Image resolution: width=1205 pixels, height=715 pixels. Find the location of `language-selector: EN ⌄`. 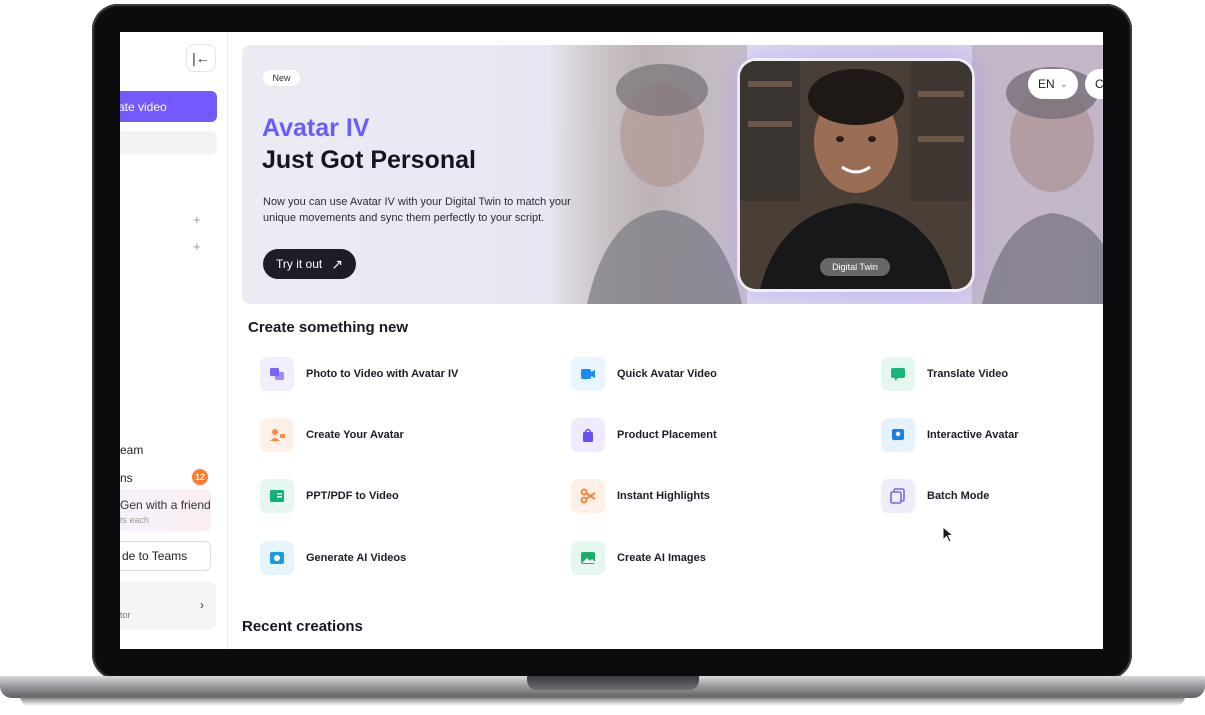

language-selector: EN ⌄ is located at coordinates (1053, 84).